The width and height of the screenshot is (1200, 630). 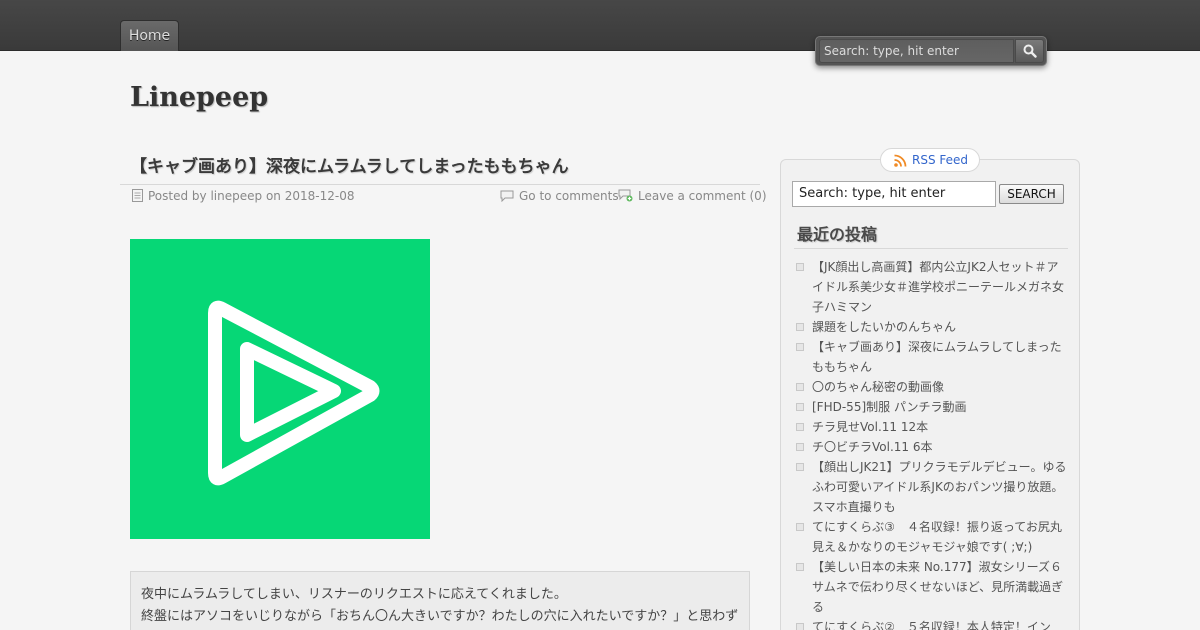 I want to click on recent-post-link: チラ見せVol.11 12本, so click(x=870, y=427).